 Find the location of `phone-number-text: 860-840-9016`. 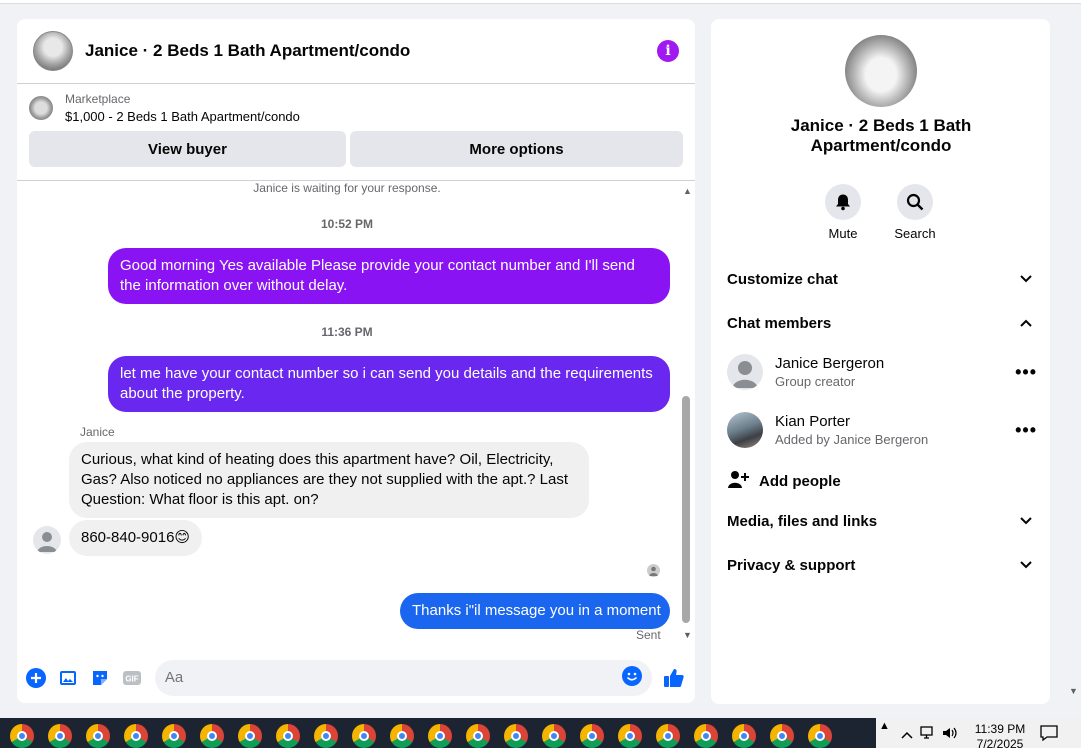

phone-number-text: 860-840-9016 is located at coordinates (128, 537).